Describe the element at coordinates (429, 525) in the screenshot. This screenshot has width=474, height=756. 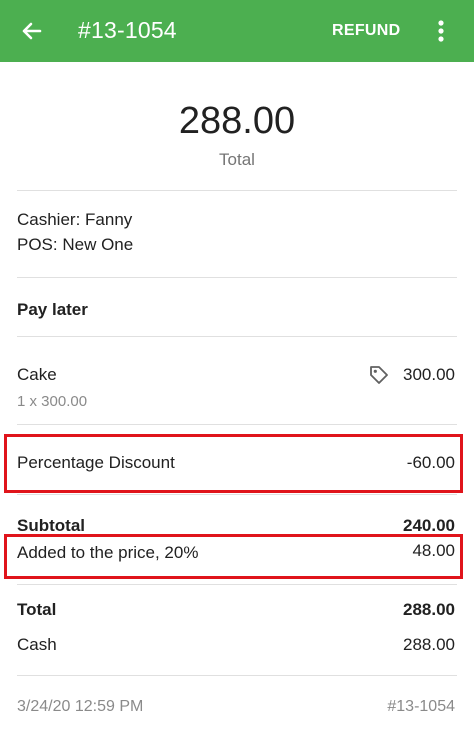
I see `subtotal-amount: 240.00` at that location.